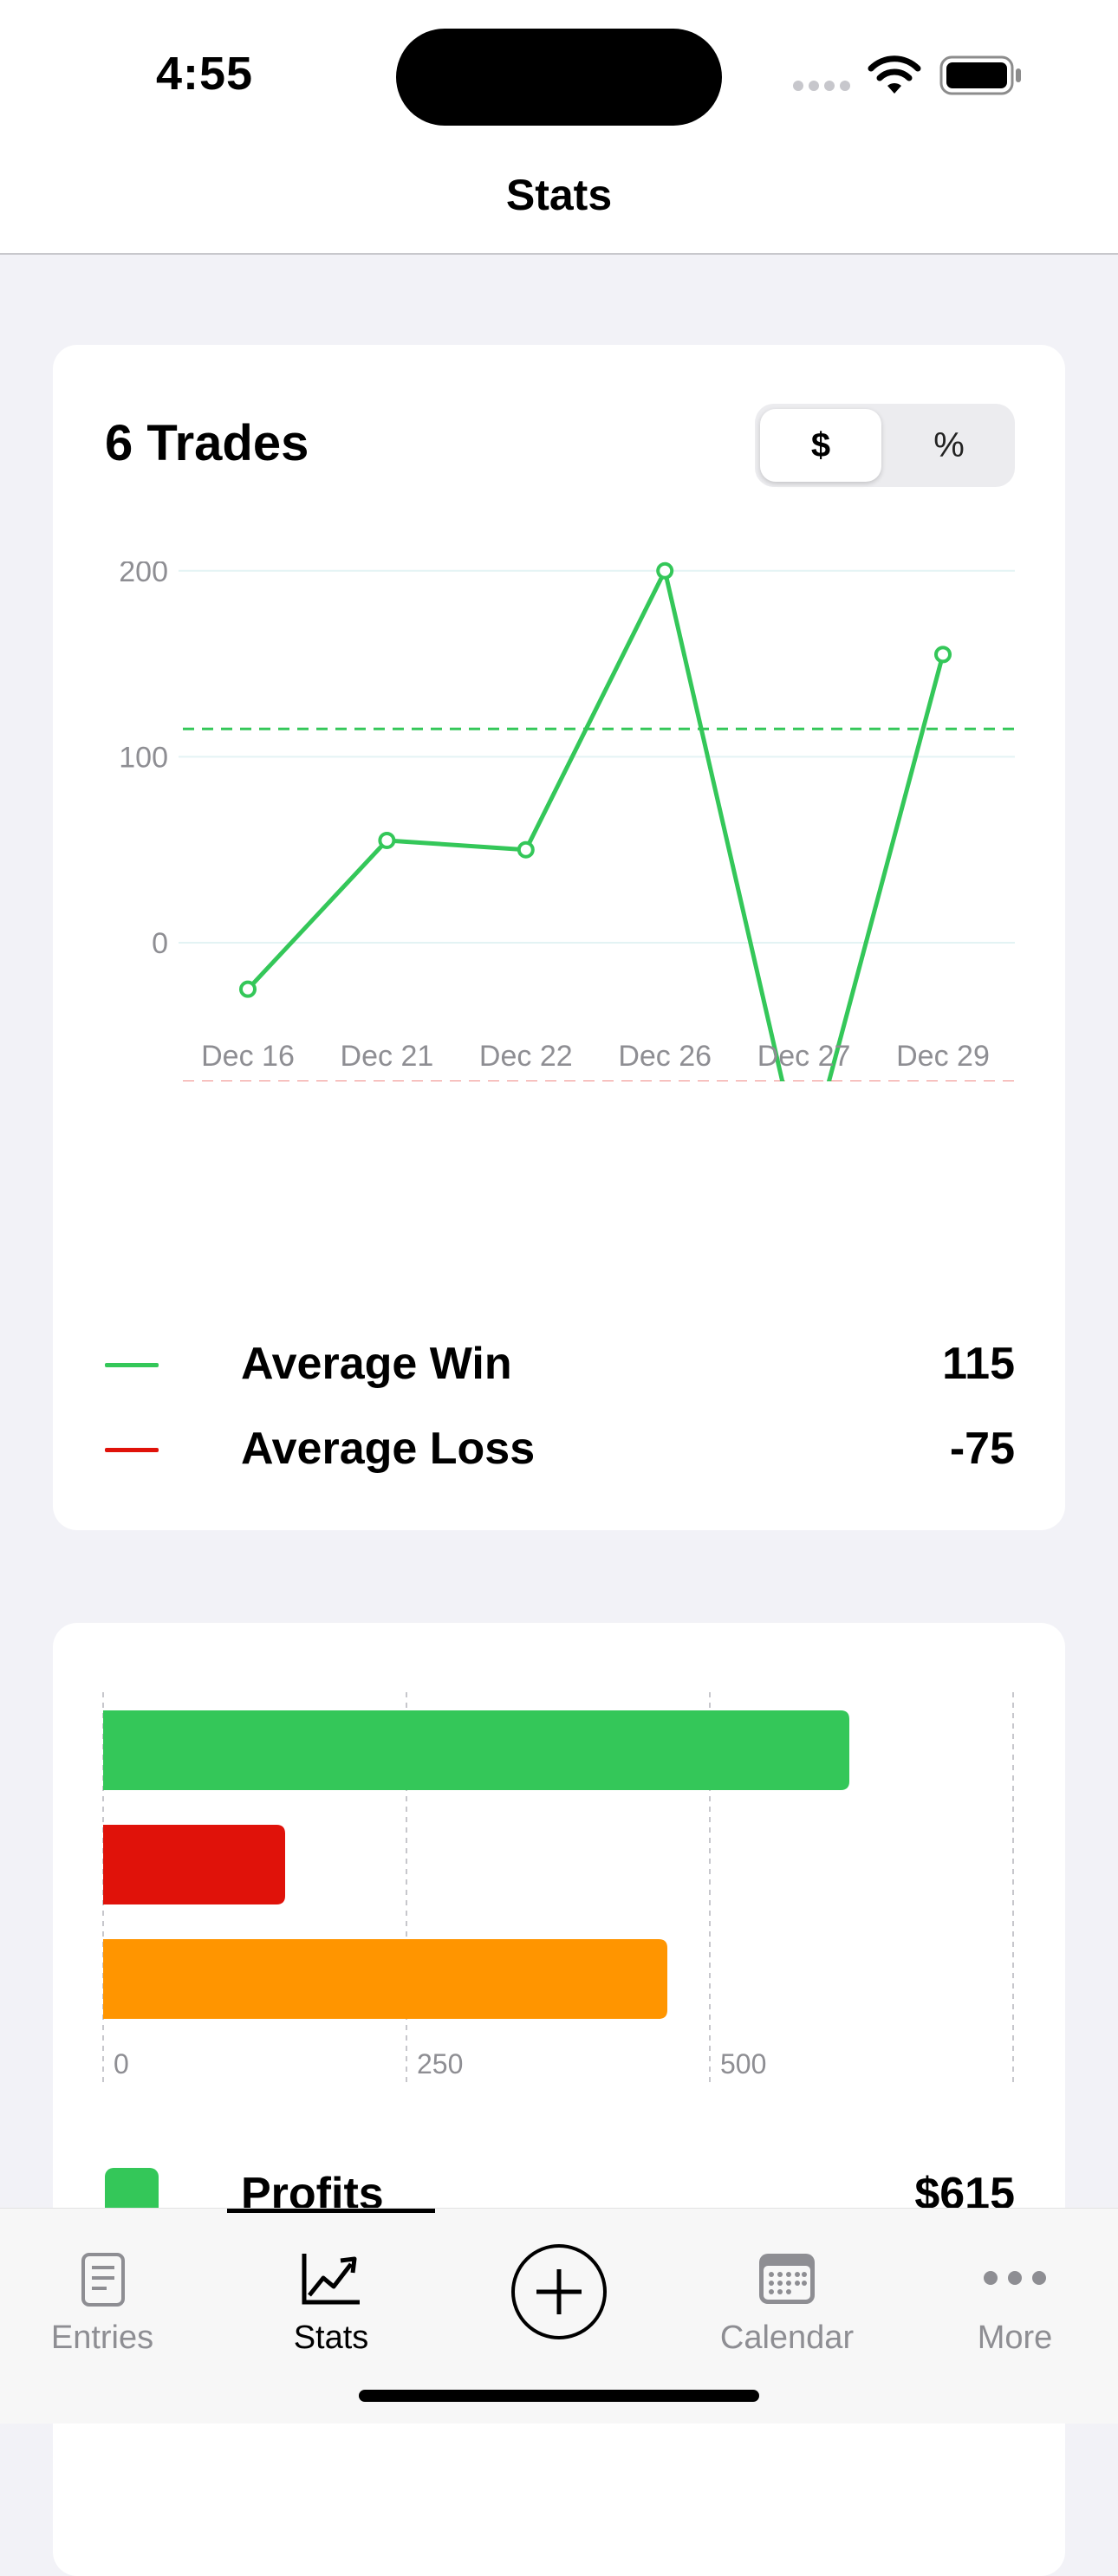  Describe the element at coordinates (331, 2280) in the screenshot. I see `stats-icon` at that location.